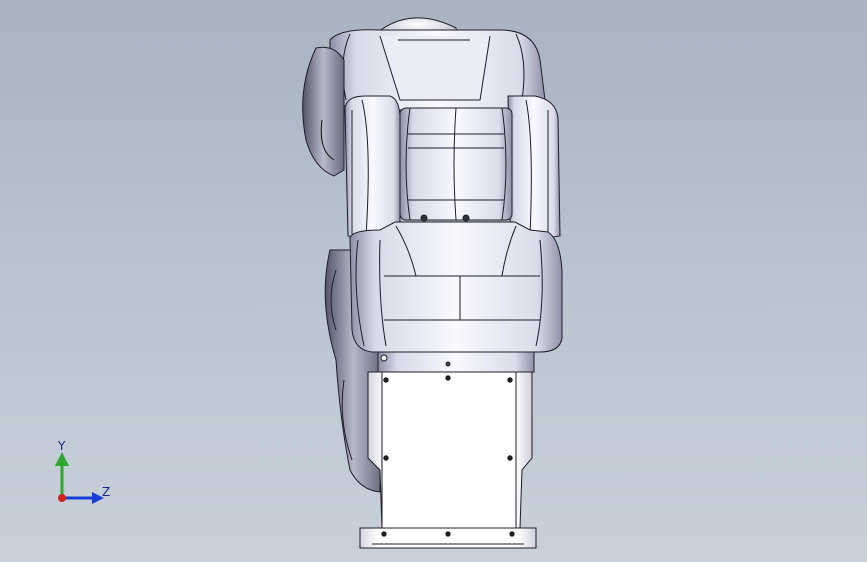  I want to click on elbow-left-housing, so click(372, 168).